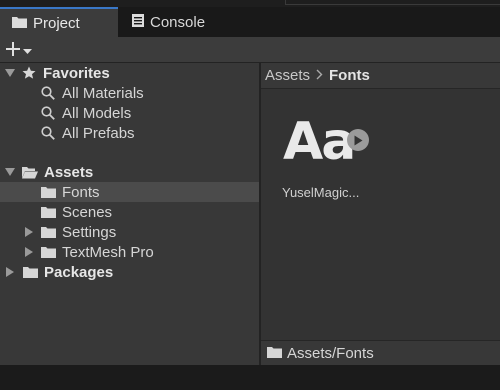  Describe the element at coordinates (76, 73) in the screenshot. I see `tree-label: Favorites` at that location.